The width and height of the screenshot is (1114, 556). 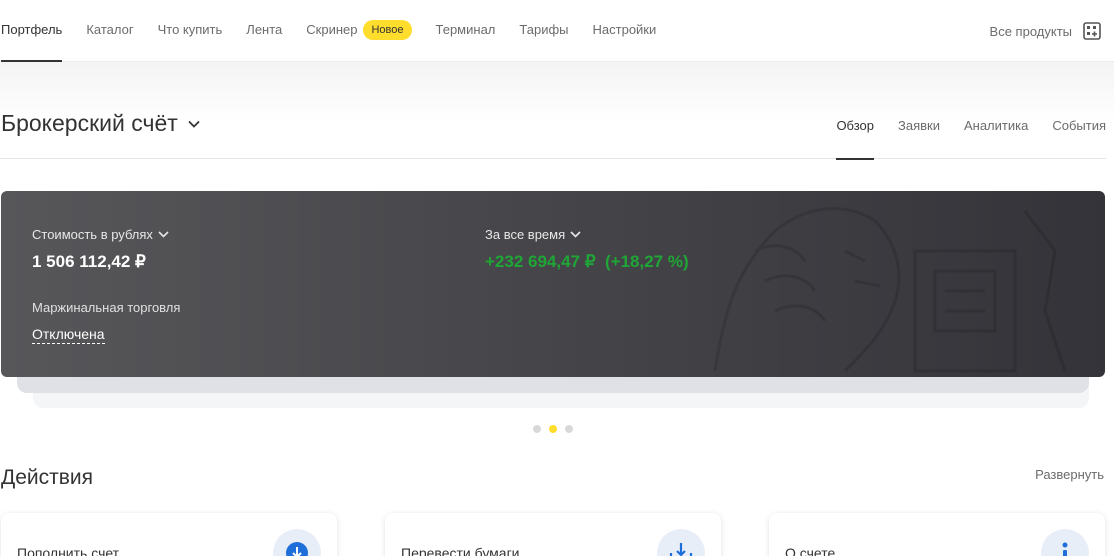 I want to click on carousel-pagination, so click(x=557, y=429).